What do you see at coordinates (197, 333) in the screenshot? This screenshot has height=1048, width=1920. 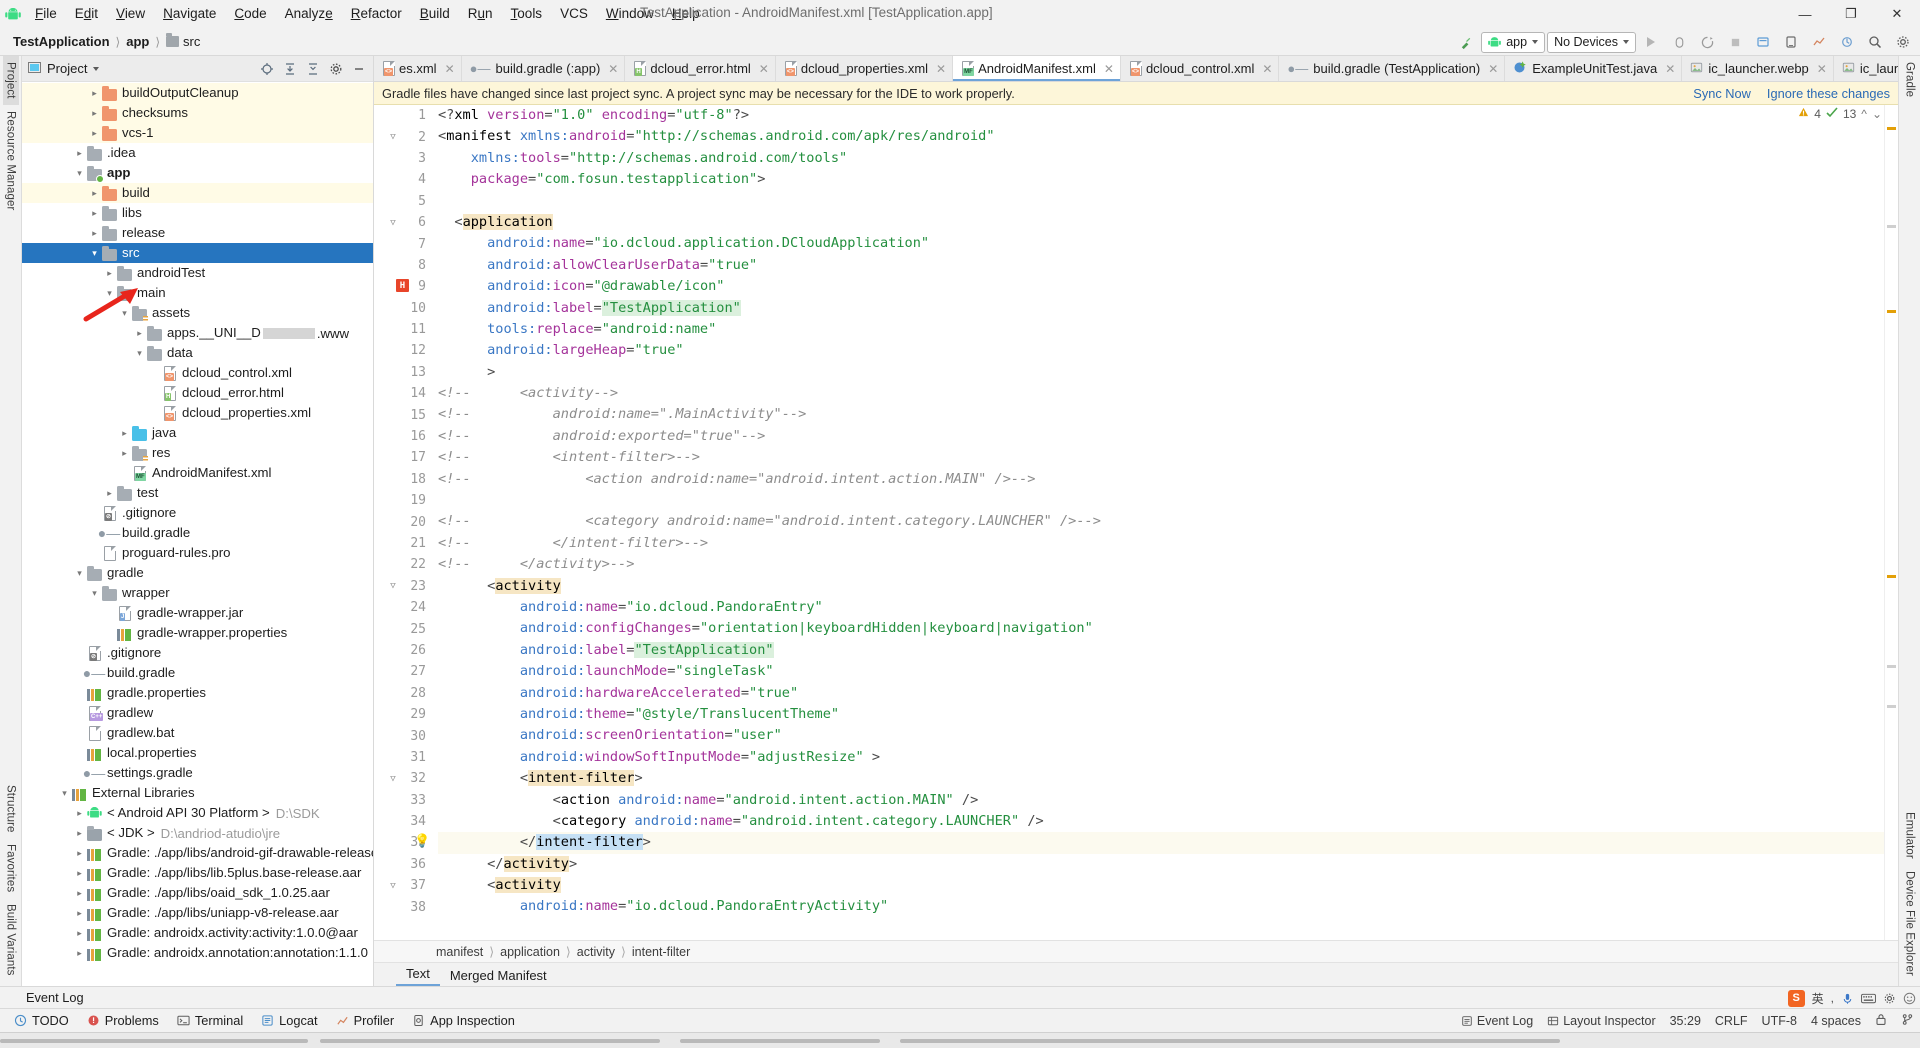 I see `tree-row-apps-uni-d: ▸ apps.__UNI__D .www` at bounding box center [197, 333].